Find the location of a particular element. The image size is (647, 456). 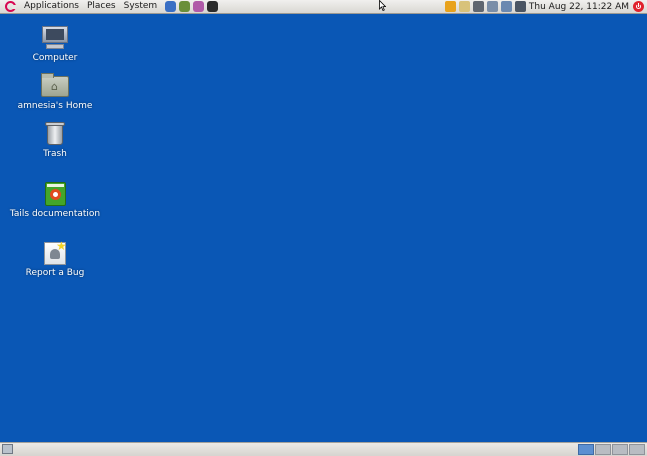

bottom-panel is located at coordinates (323, 449).